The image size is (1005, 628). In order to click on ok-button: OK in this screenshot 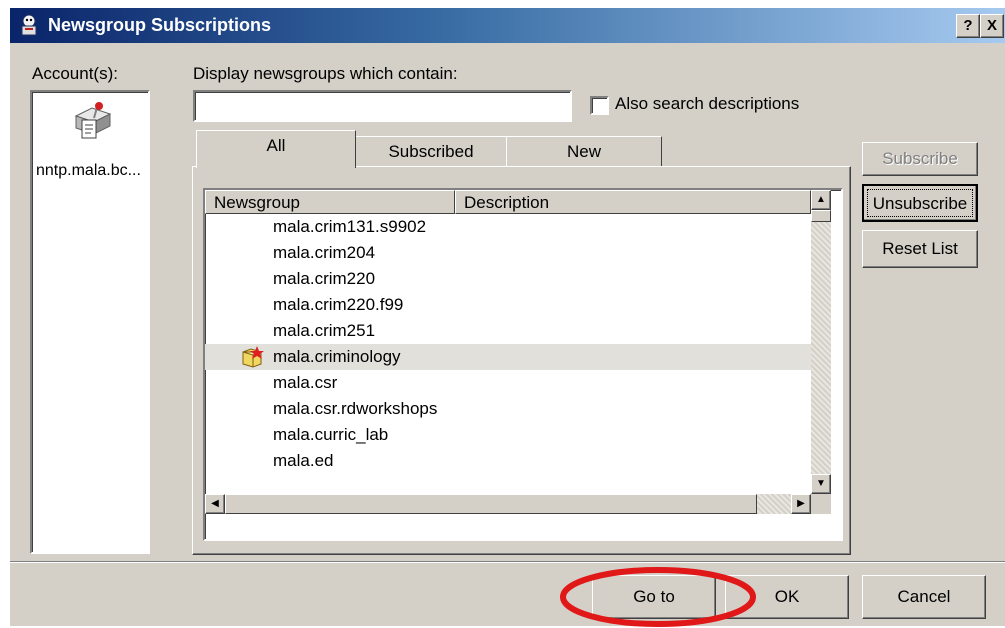, I will do `click(787, 597)`.